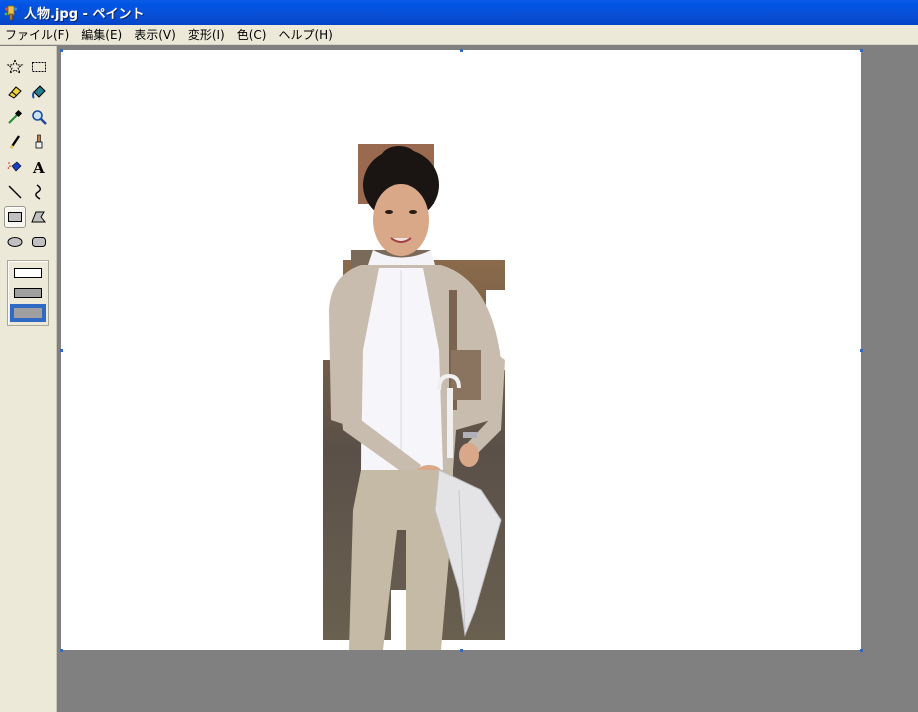 The width and height of the screenshot is (918, 712). Describe the element at coordinates (252, 34) in the screenshot. I see `menu-colors: 色(C)` at that location.